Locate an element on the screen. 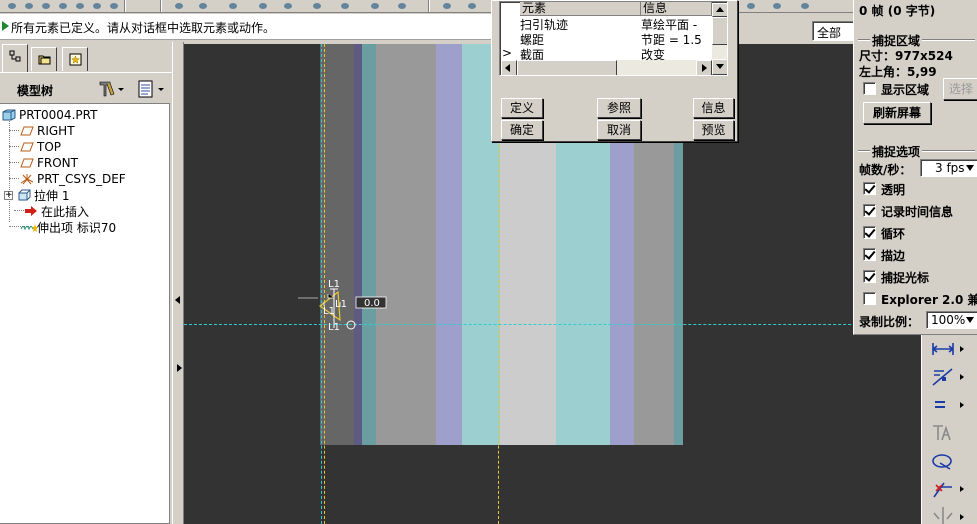  ok-button: 确定 is located at coordinates (522, 130).